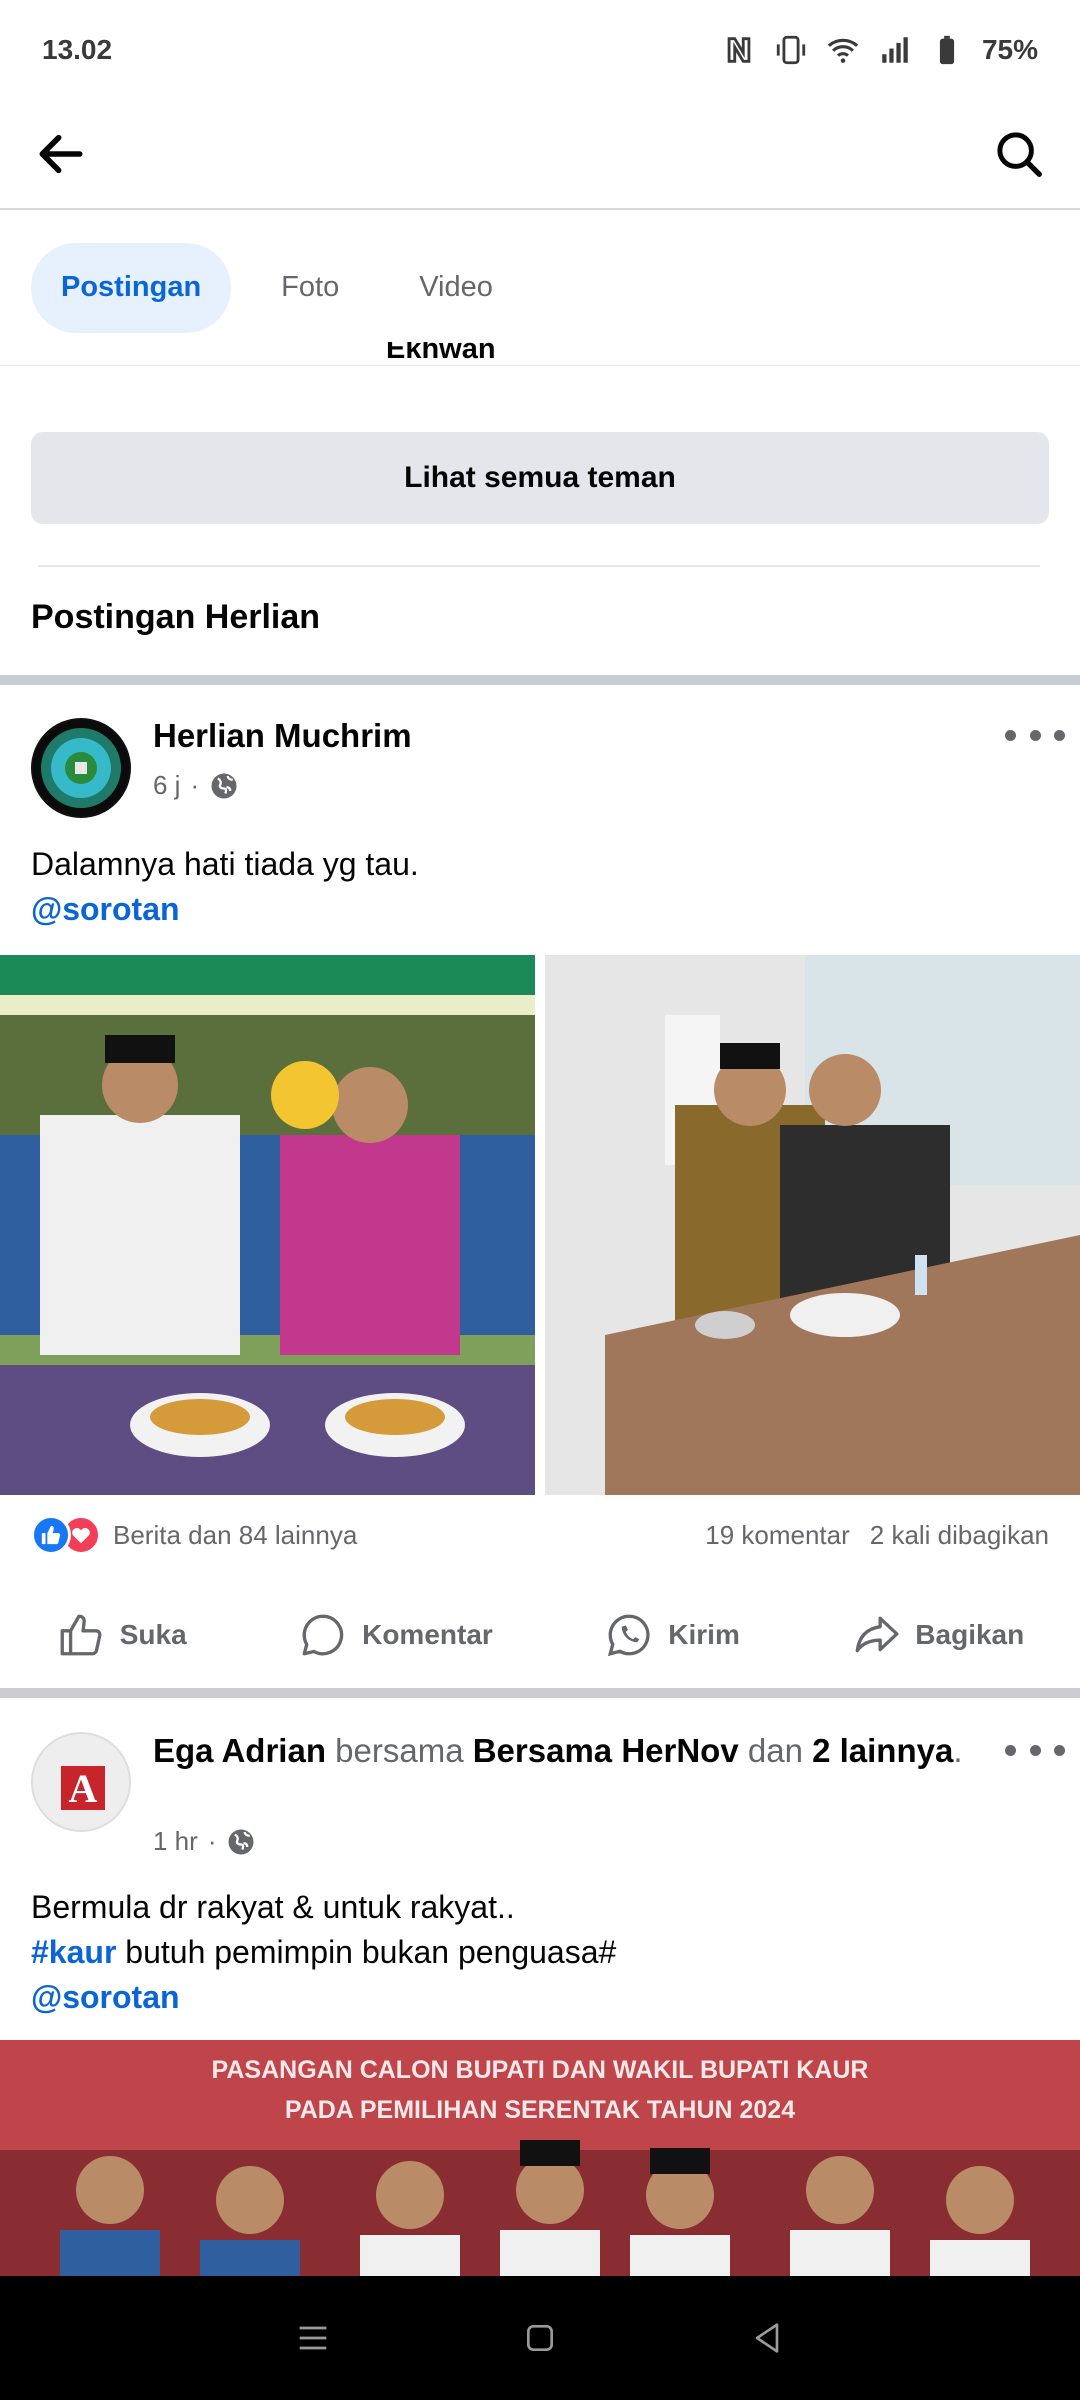 Image resolution: width=1080 pixels, height=2400 pixels. What do you see at coordinates (947, 50) in the screenshot?
I see `battery-icon` at bounding box center [947, 50].